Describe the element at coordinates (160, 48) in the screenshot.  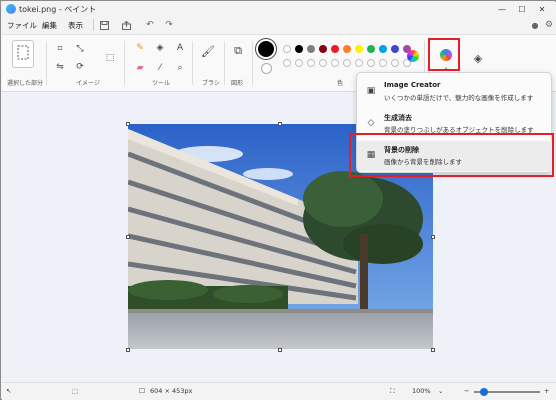
I see `fill-bucket-icon: ◈` at that location.